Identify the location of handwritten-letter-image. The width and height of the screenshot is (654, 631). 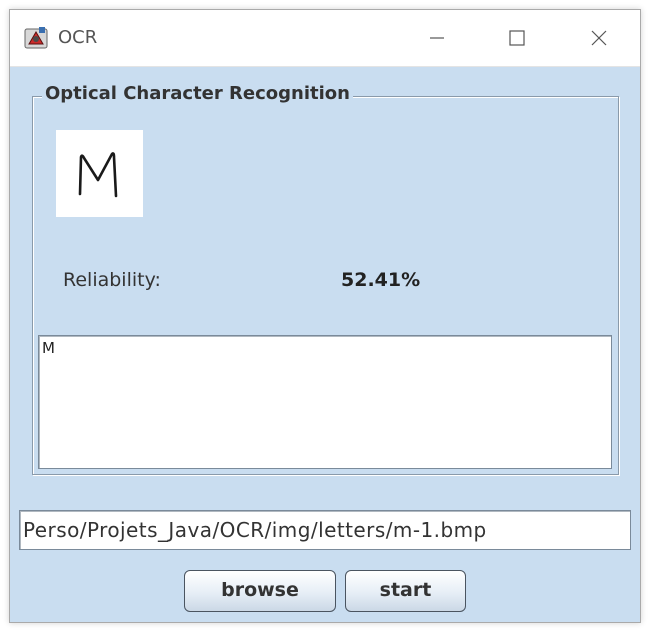
(98, 175).